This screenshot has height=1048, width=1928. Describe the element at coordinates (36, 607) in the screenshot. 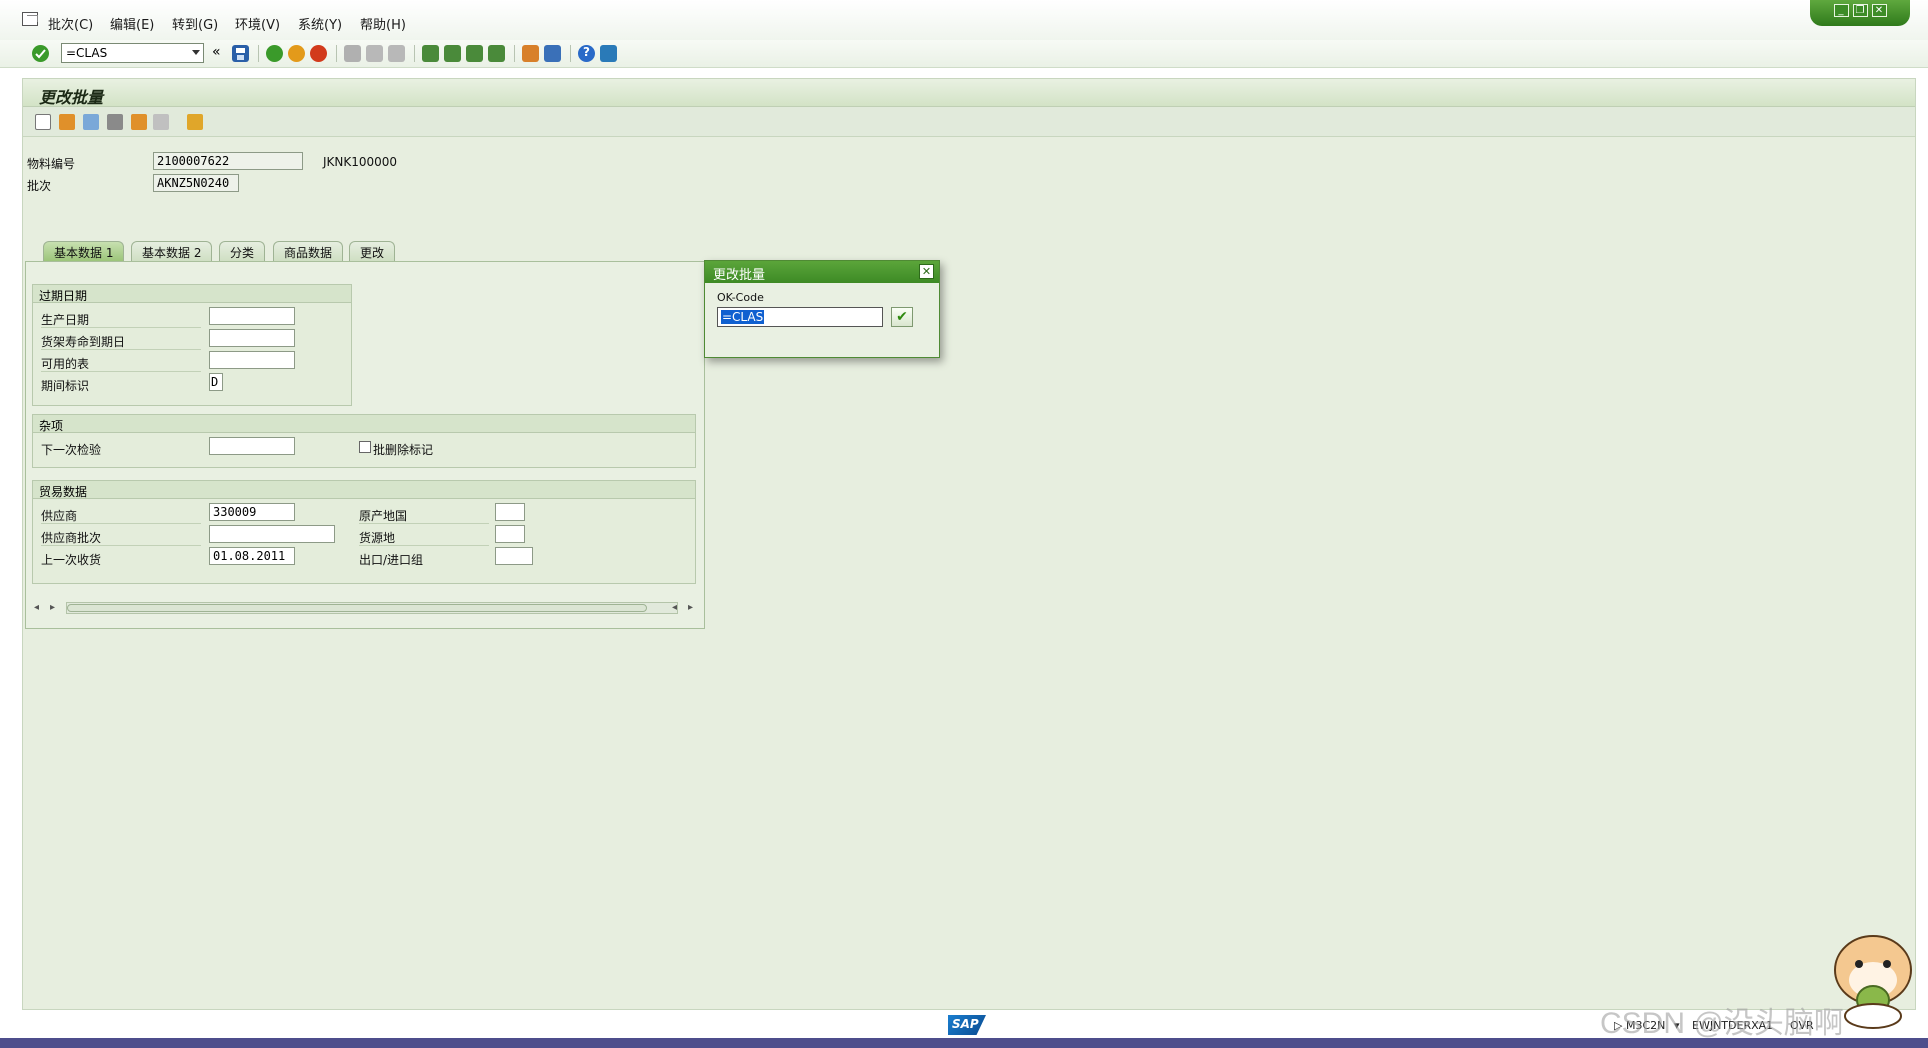

I see `scroll-left-icon: ◂` at that location.